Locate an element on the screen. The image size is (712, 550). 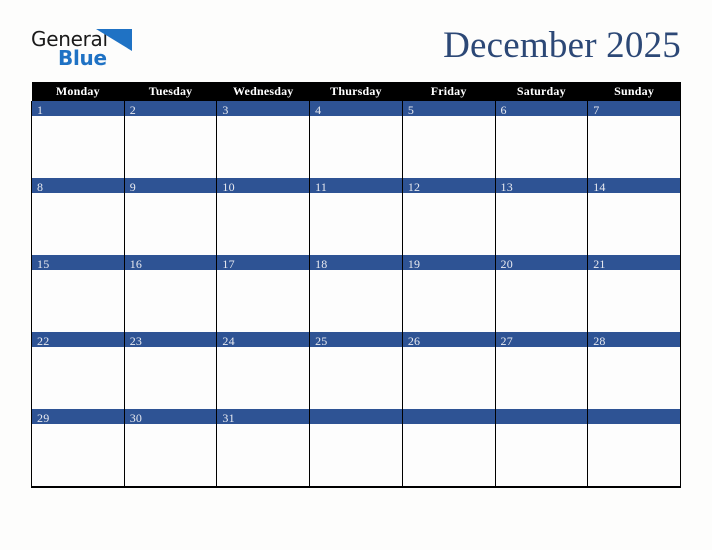
day-number: 4 is located at coordinates (318, 109).